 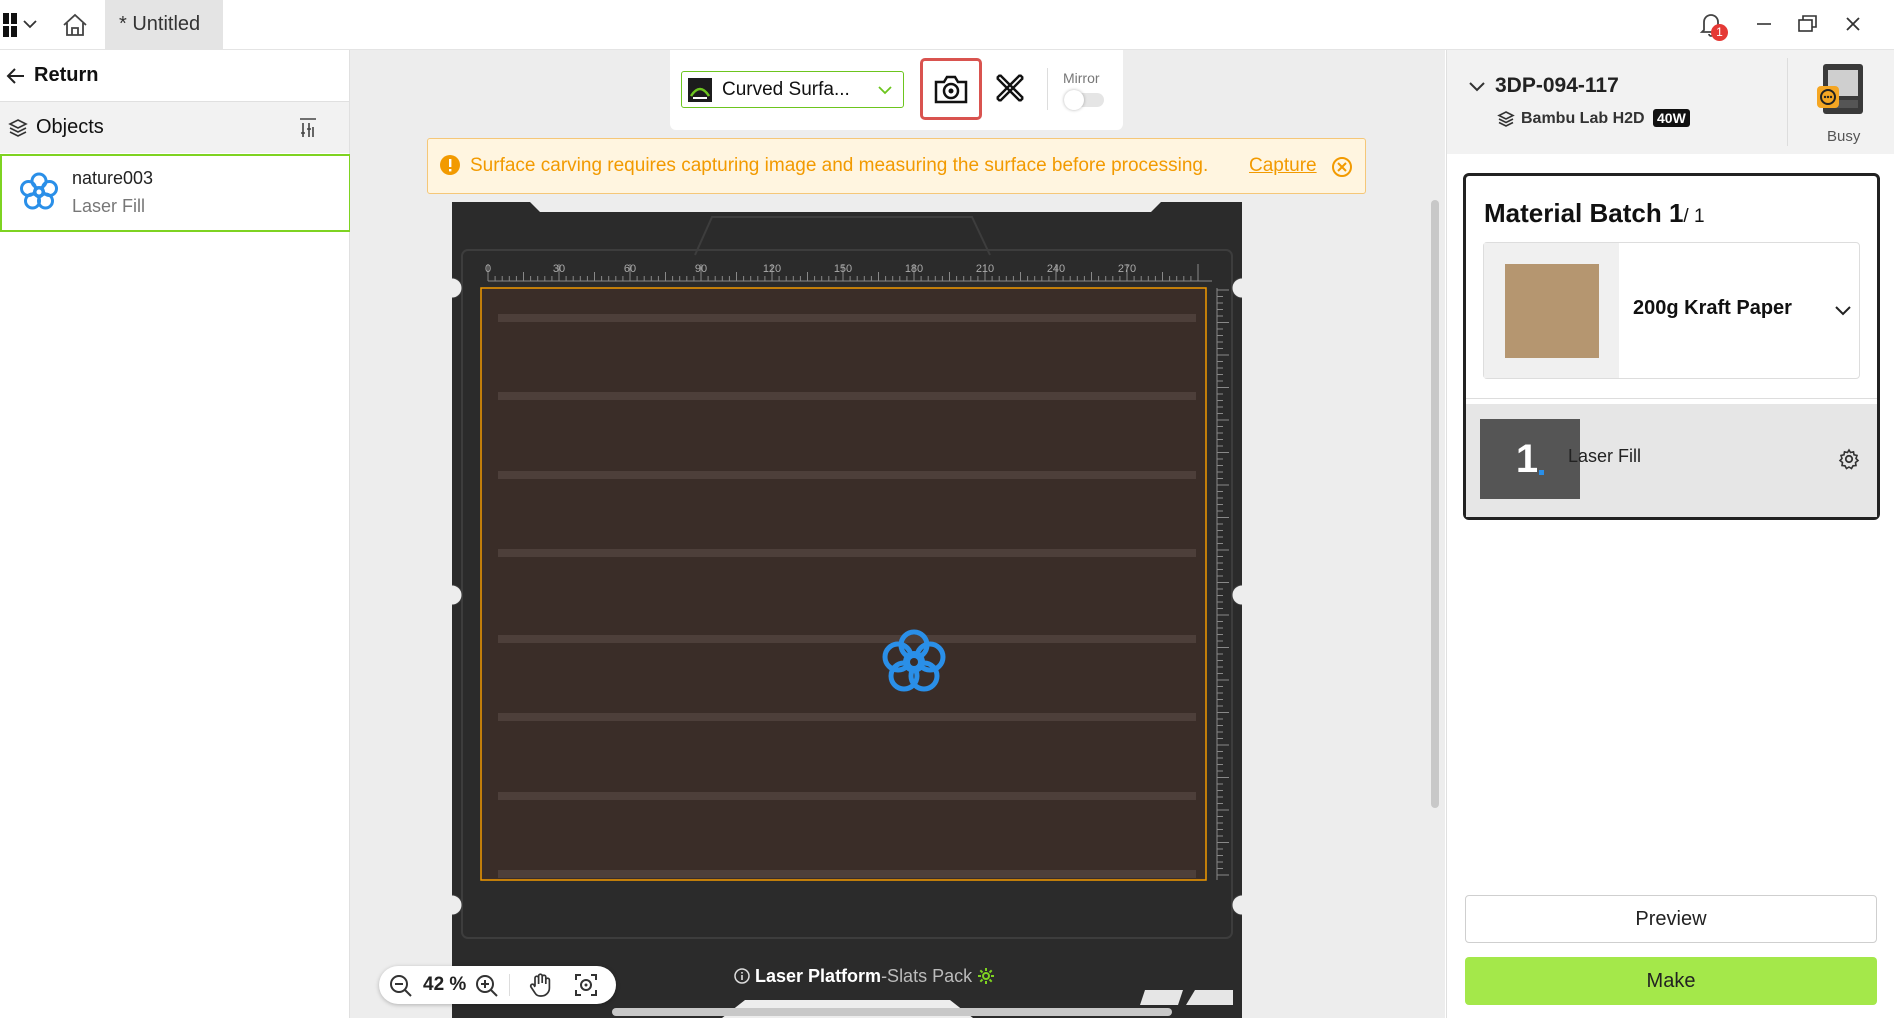 I want to click on material-chevron-down-icon, so click(x=1843, y=311).